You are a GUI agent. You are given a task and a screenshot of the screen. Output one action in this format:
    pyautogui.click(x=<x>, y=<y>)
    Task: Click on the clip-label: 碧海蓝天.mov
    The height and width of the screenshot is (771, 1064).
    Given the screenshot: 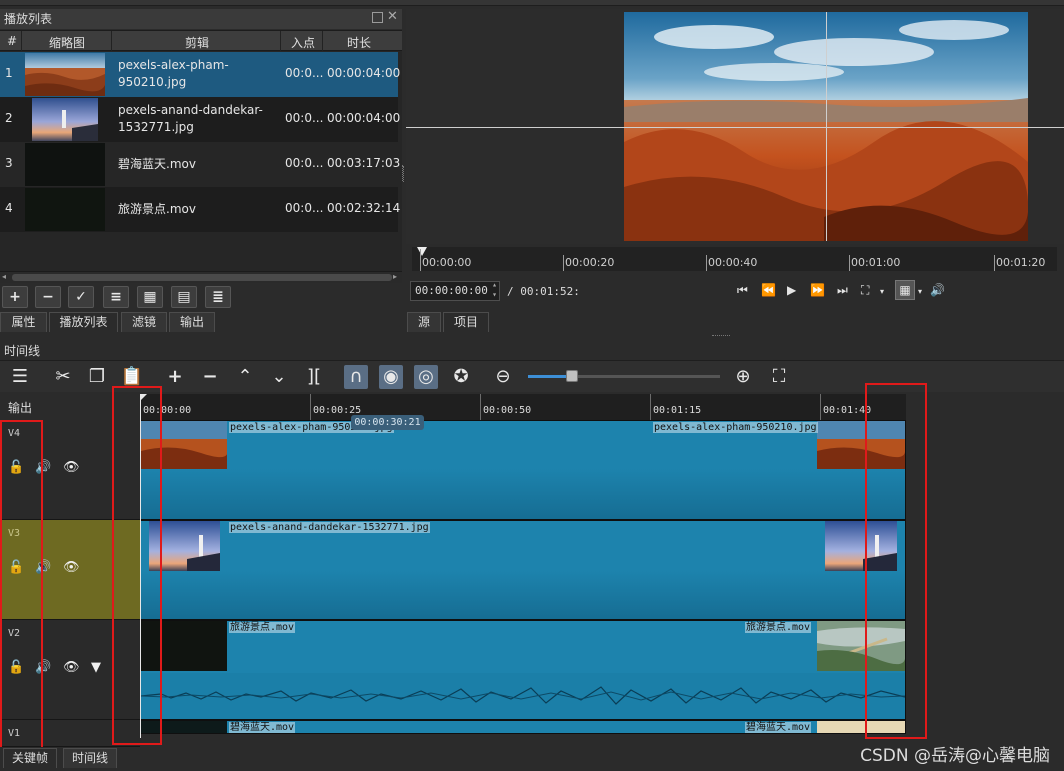 What is the action you would take?
    pyautogui.click(x=262, y=727)
    